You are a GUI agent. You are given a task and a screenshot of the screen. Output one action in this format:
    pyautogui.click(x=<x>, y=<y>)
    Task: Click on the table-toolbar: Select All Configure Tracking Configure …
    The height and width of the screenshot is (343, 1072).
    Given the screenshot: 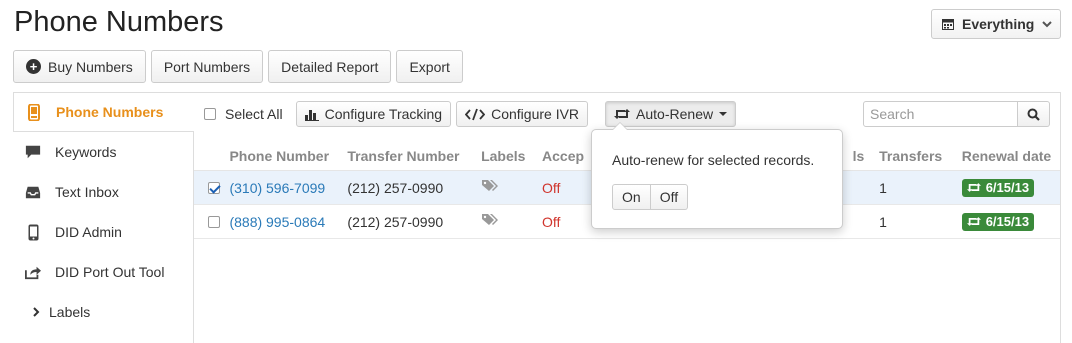 What is the action you would take?
    pyautogui.click(x=470, y=114)
    